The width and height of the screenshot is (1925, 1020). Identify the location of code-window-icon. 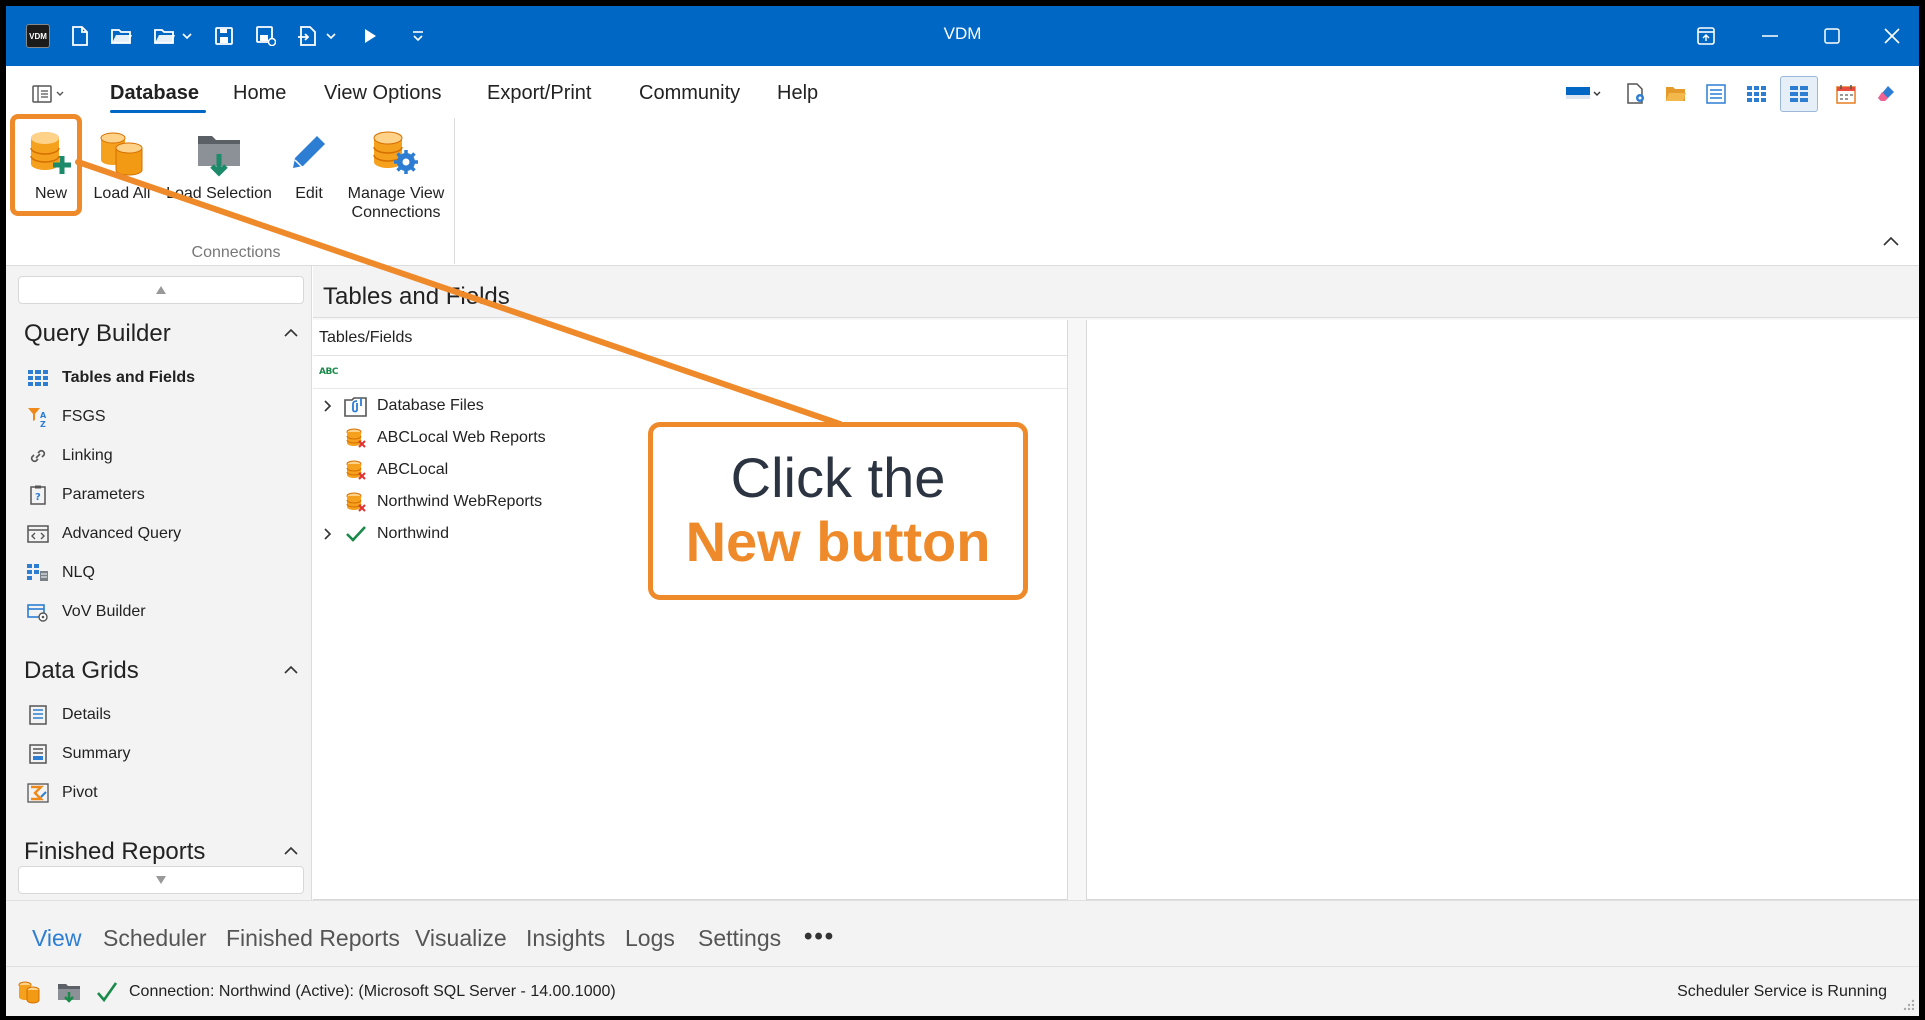
(38, 534).